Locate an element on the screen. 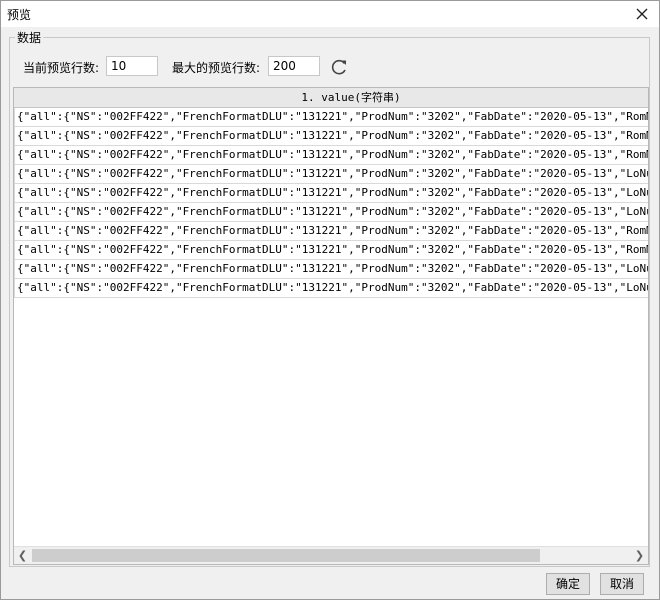 The image size is (660, 600). column-header-label: 1. value(字符串) is located at coordinates (351, 97).